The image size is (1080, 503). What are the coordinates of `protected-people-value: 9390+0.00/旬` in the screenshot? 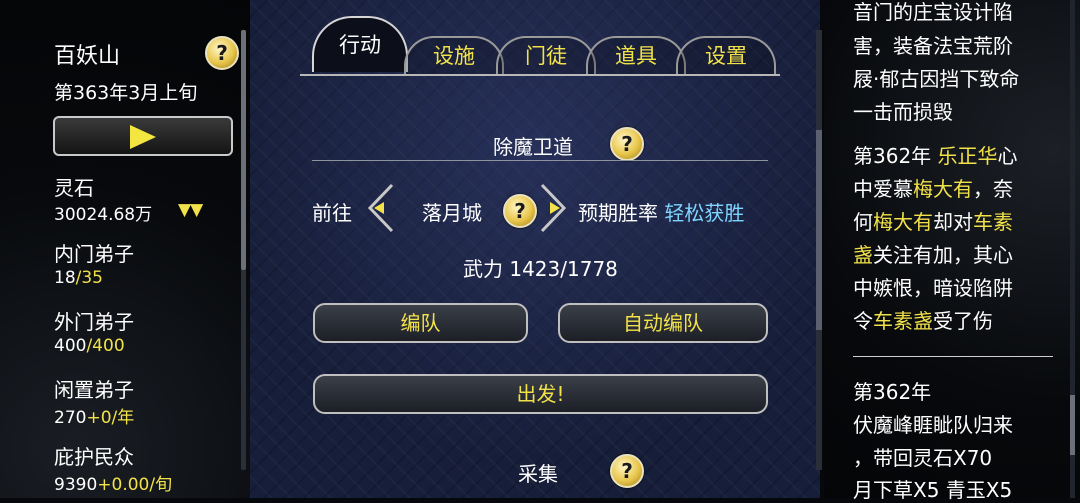 It's located at (113, 485).